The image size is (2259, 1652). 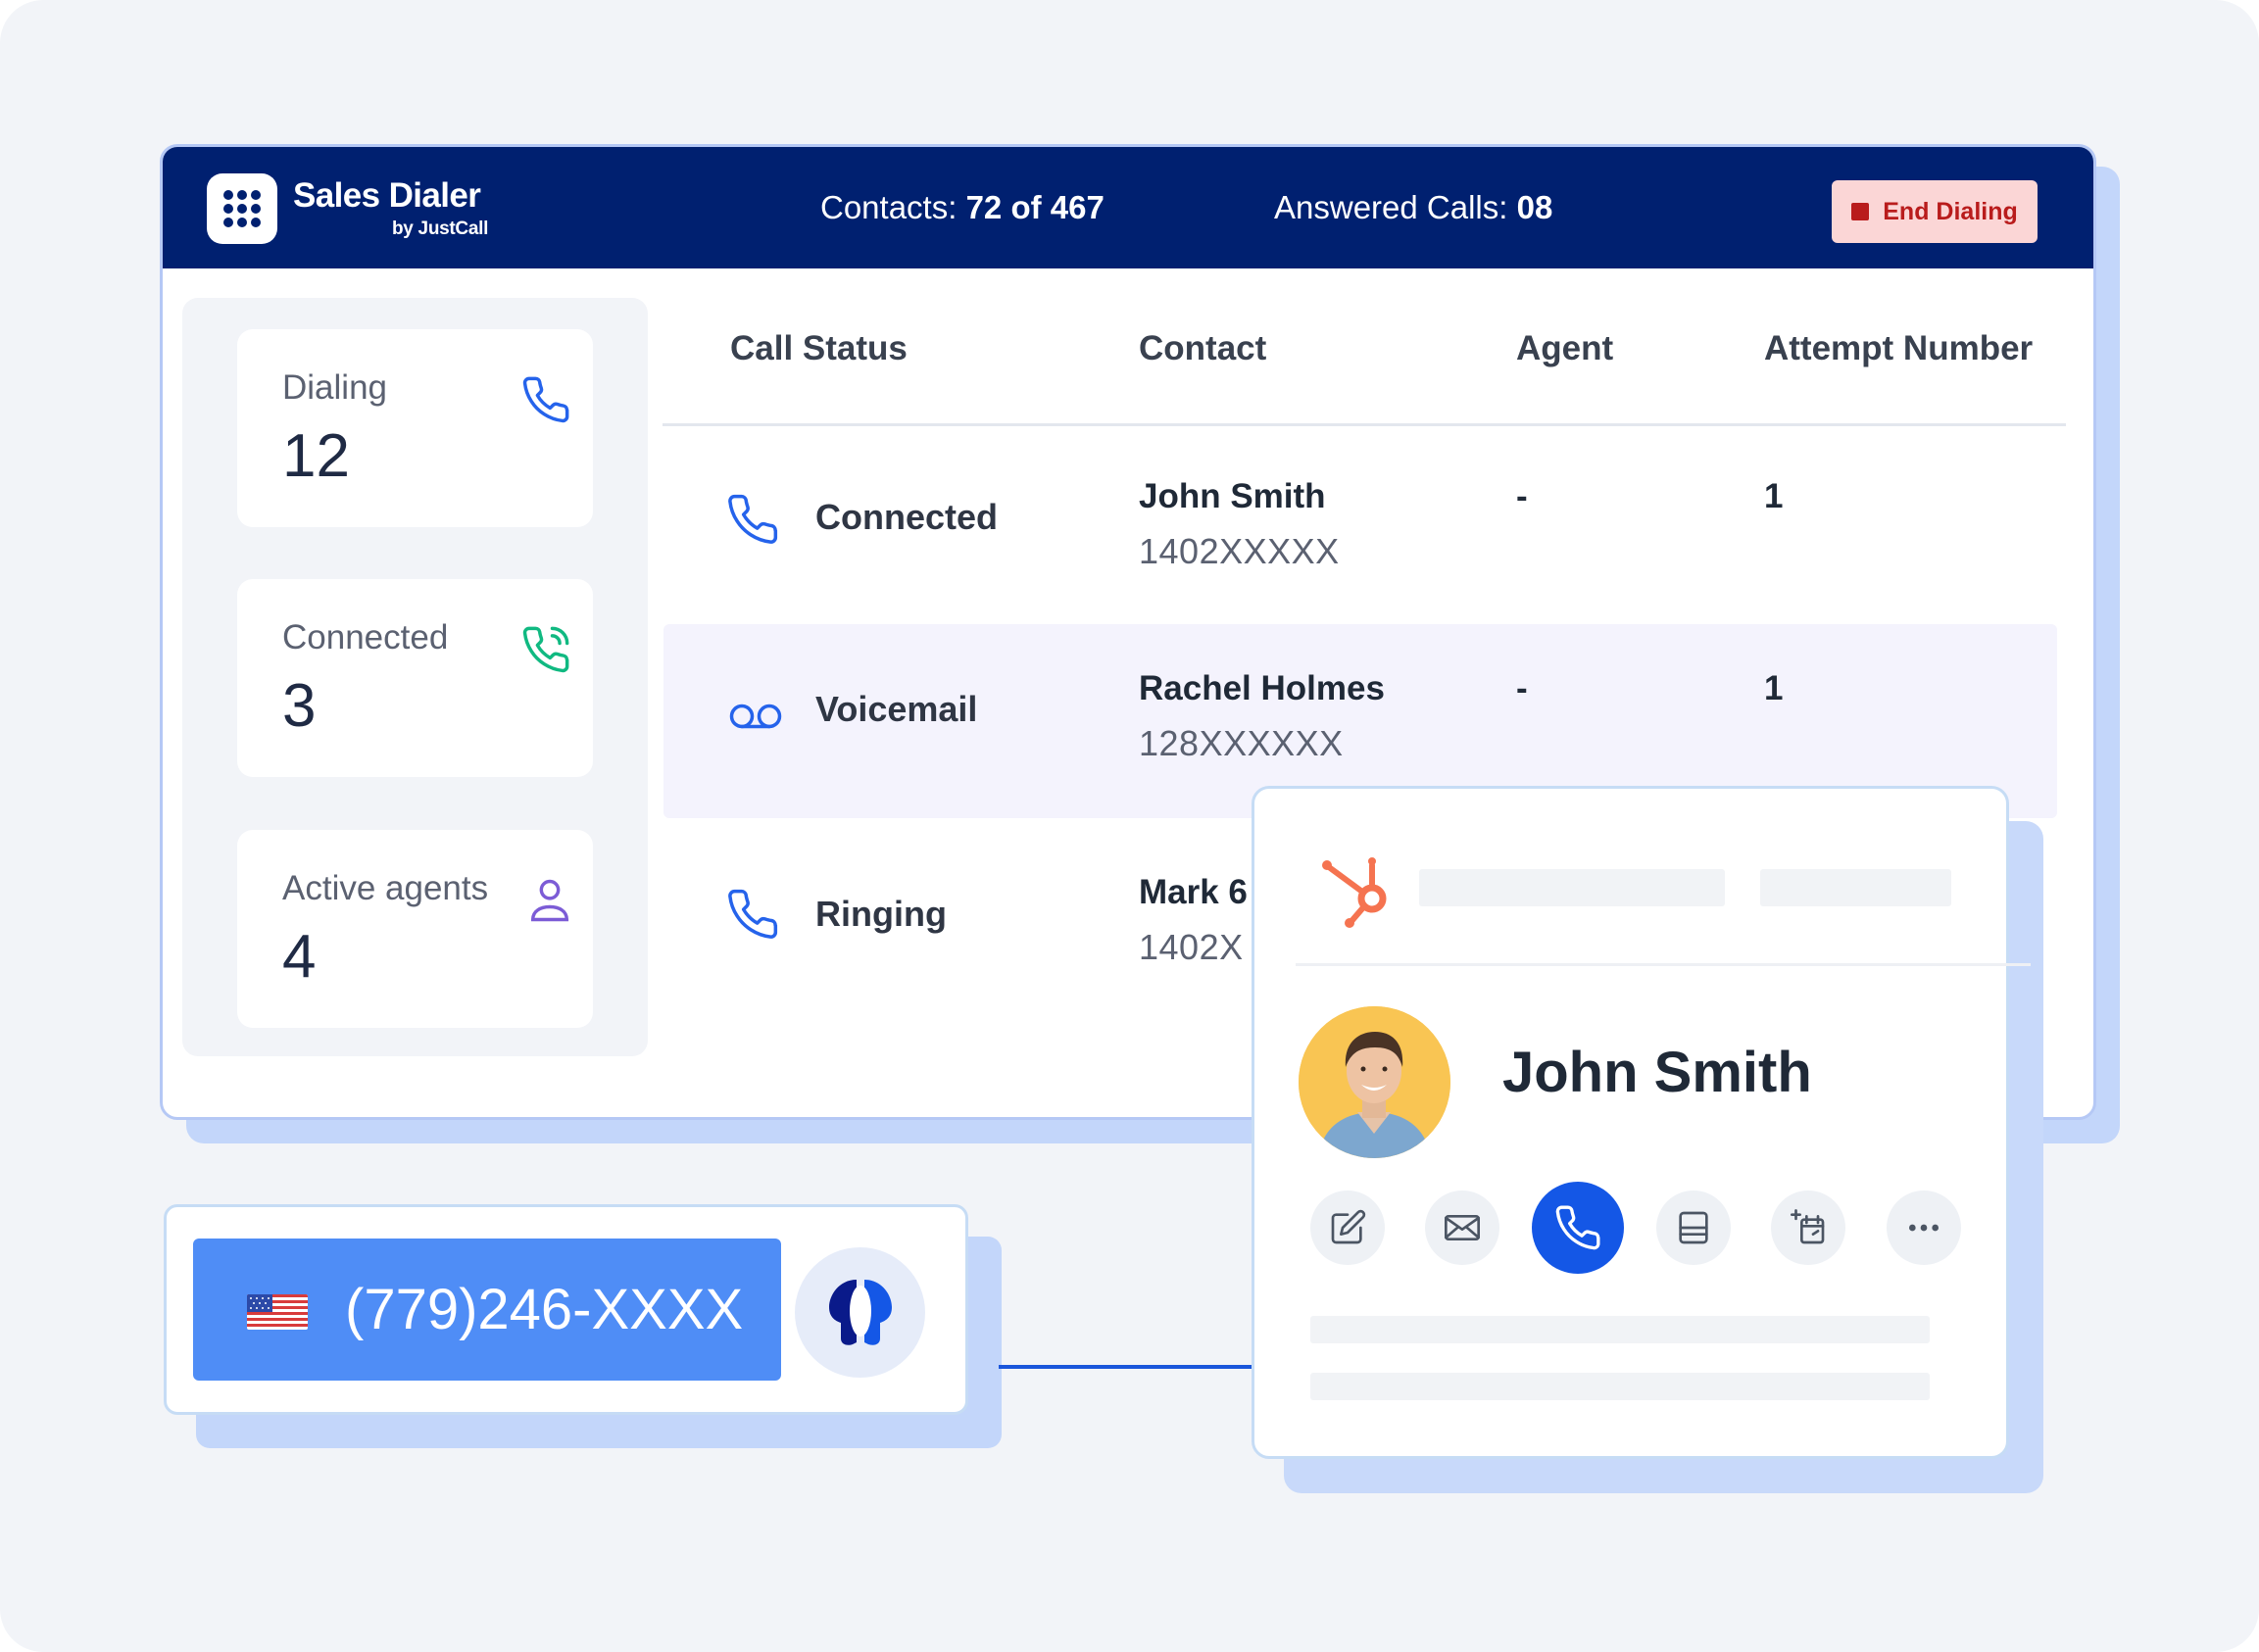 I want to click on stats-panel: Dialing 12 Connected 3 Active agents 4, so click(x=415, y=677).